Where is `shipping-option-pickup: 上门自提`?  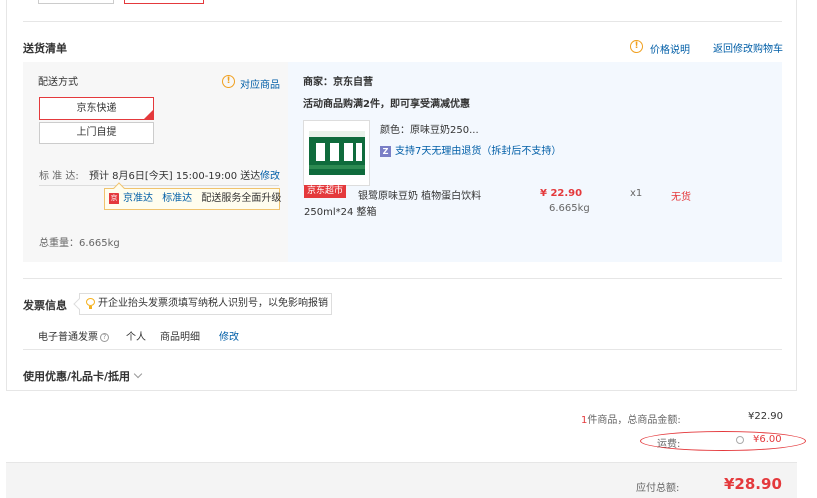 shipping-option-pickup: 上门自提 is located at coordinates (96, 133).